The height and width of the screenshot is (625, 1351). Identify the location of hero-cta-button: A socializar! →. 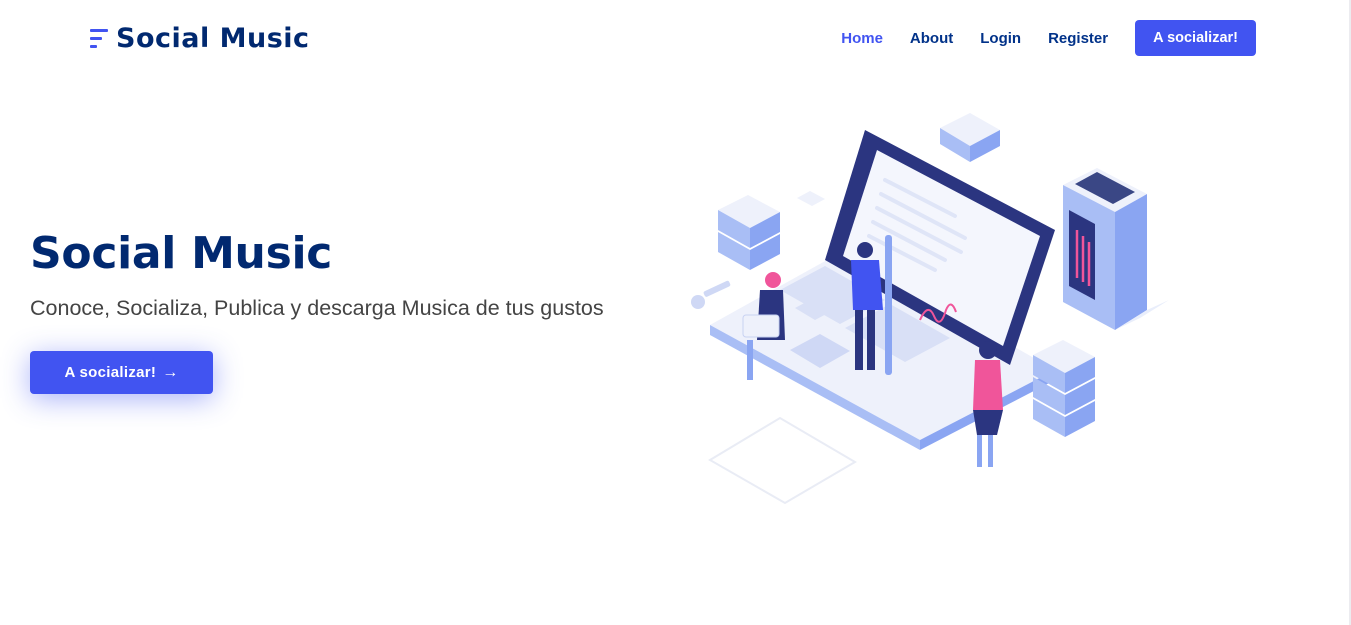
(121, 372).